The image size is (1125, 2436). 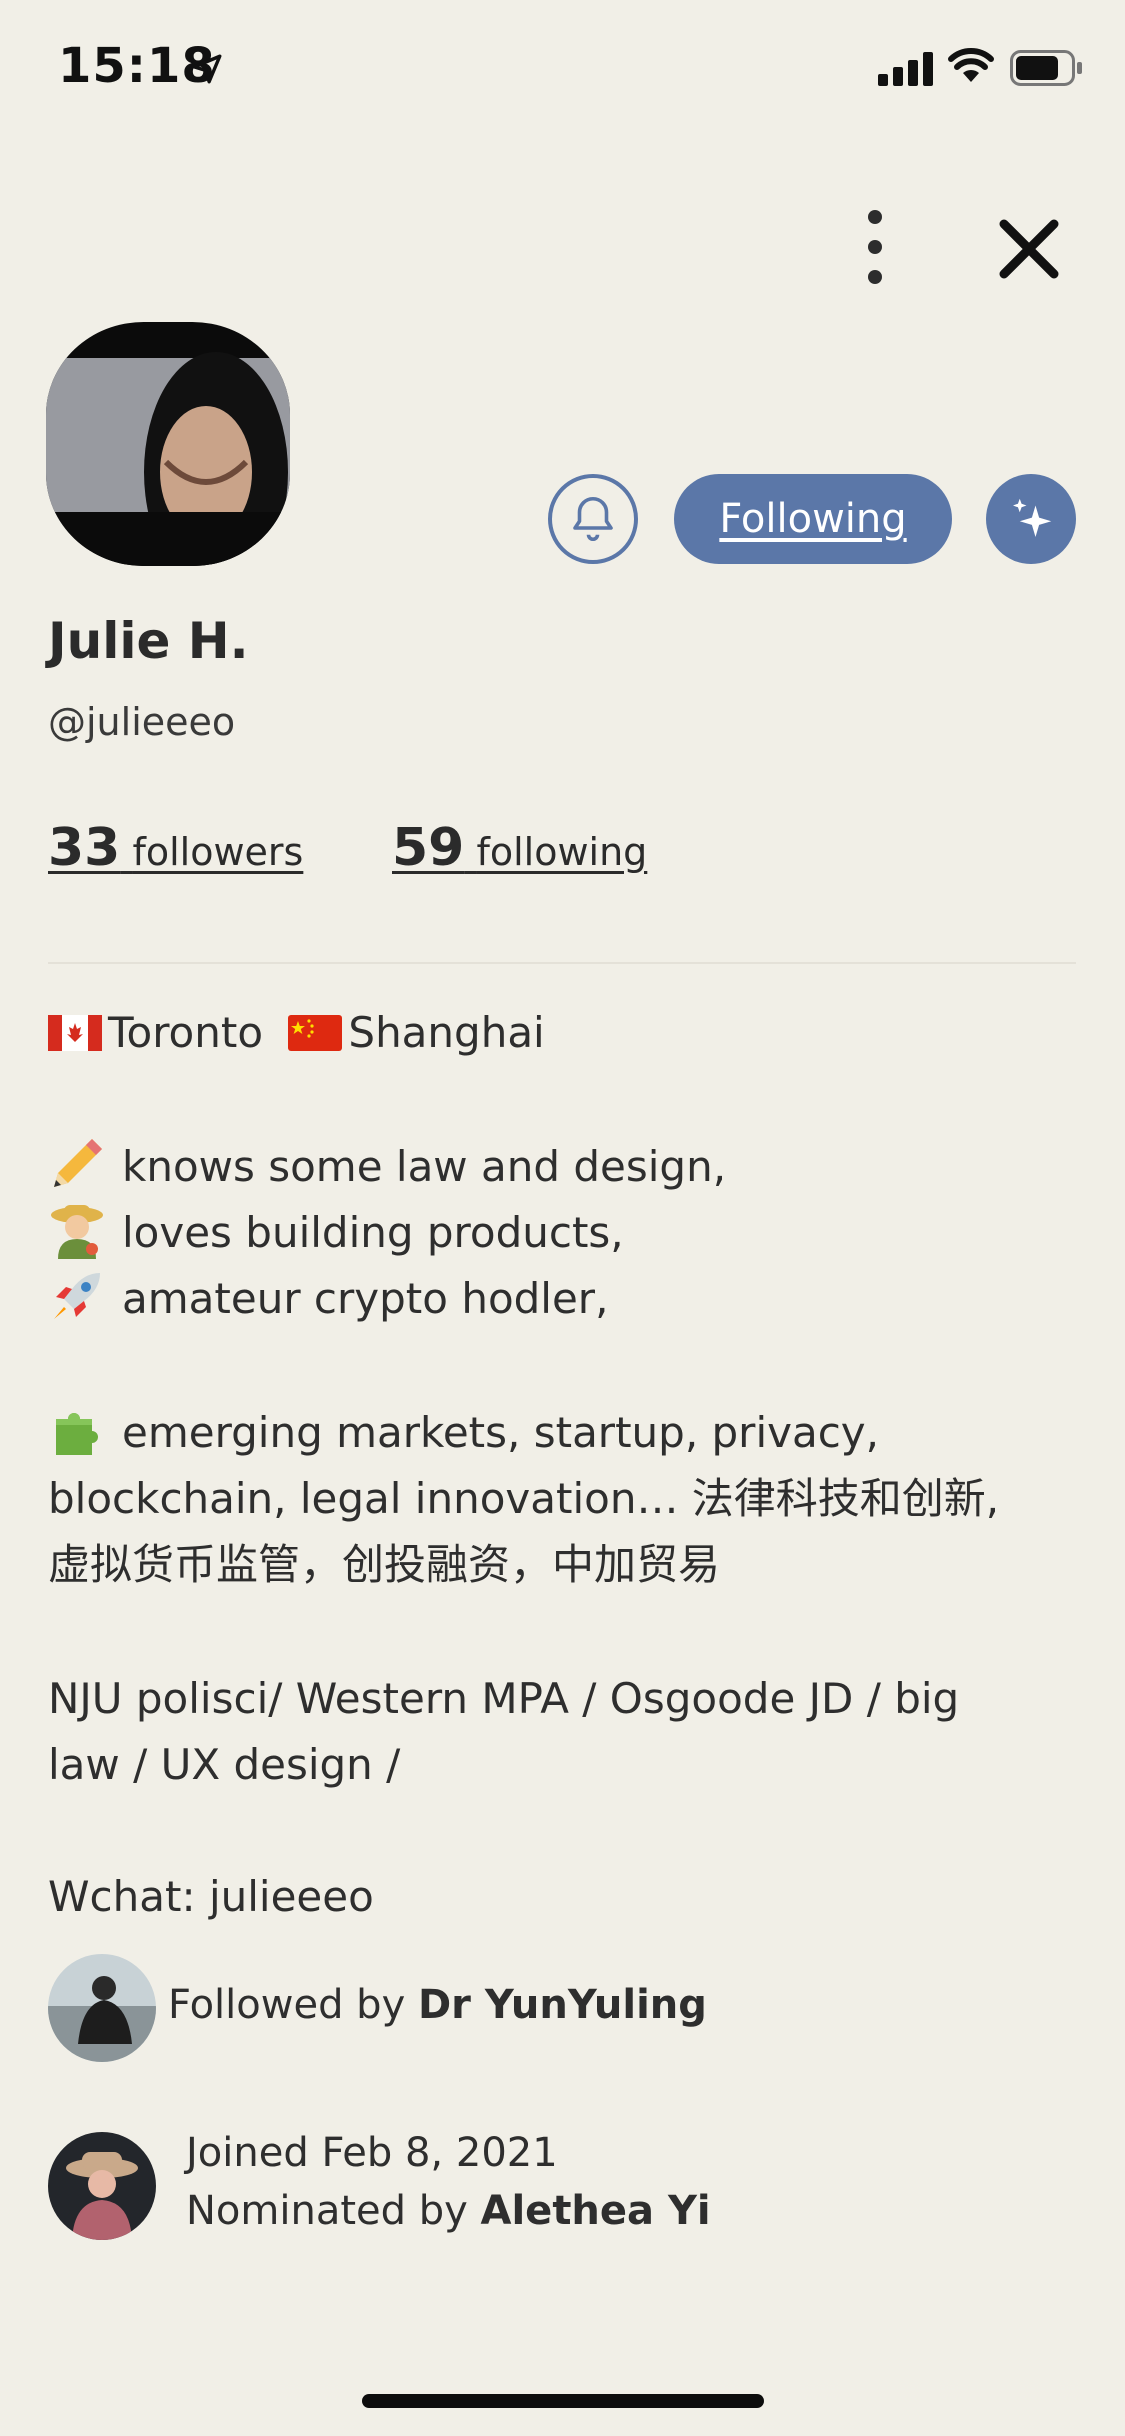 I want to click on bio-education-2: law / UX design /, so click(x=224, y=1764).